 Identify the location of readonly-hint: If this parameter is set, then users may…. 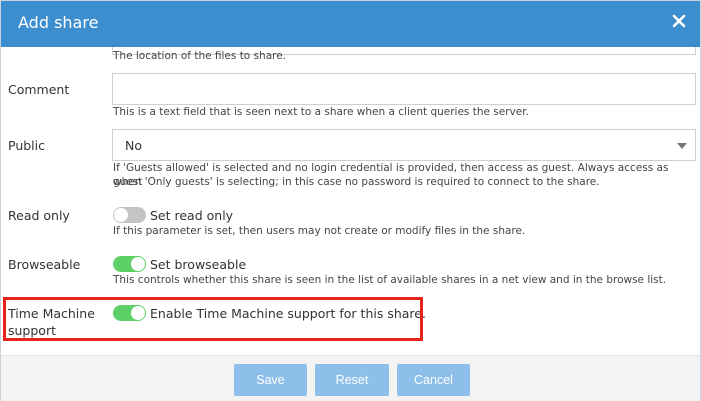
(319, 231).